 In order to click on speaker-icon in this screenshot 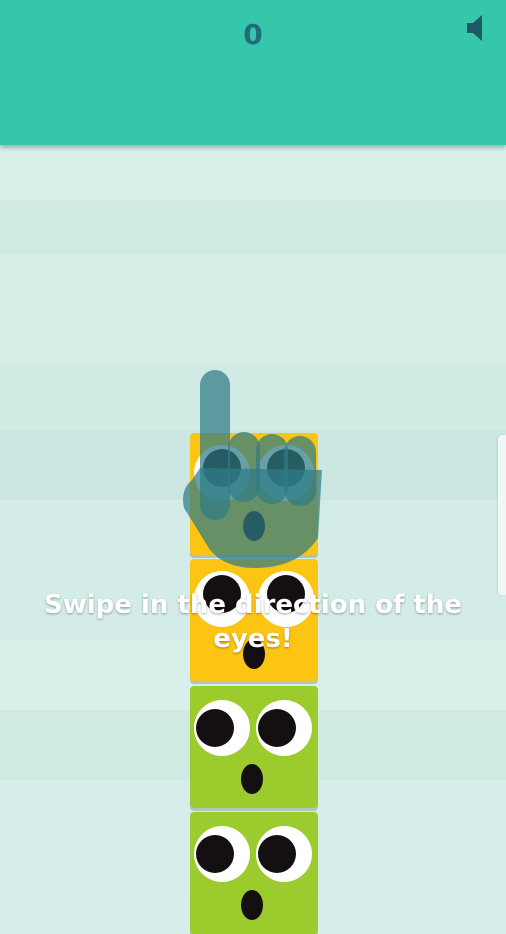, I will do `click(474, 28)`.